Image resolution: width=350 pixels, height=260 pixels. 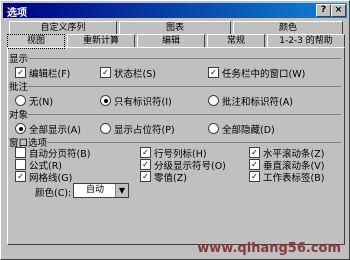 What do you see at coordinates (19, 86) in the screenshot?
I see `comment-group-label: 批注` at bounding box center [19, 86].